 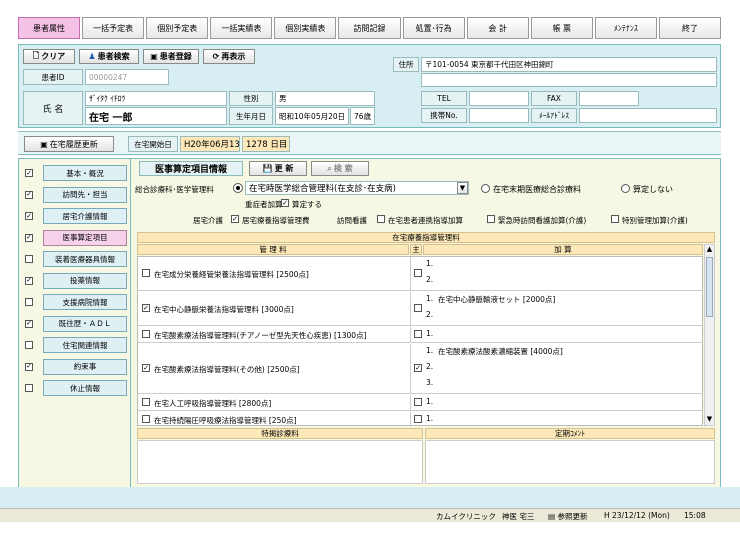 What do you see at coordinates (570, 462) in the screenshot?
I see `periodic-comment-area` at bounding box center [570, 462].